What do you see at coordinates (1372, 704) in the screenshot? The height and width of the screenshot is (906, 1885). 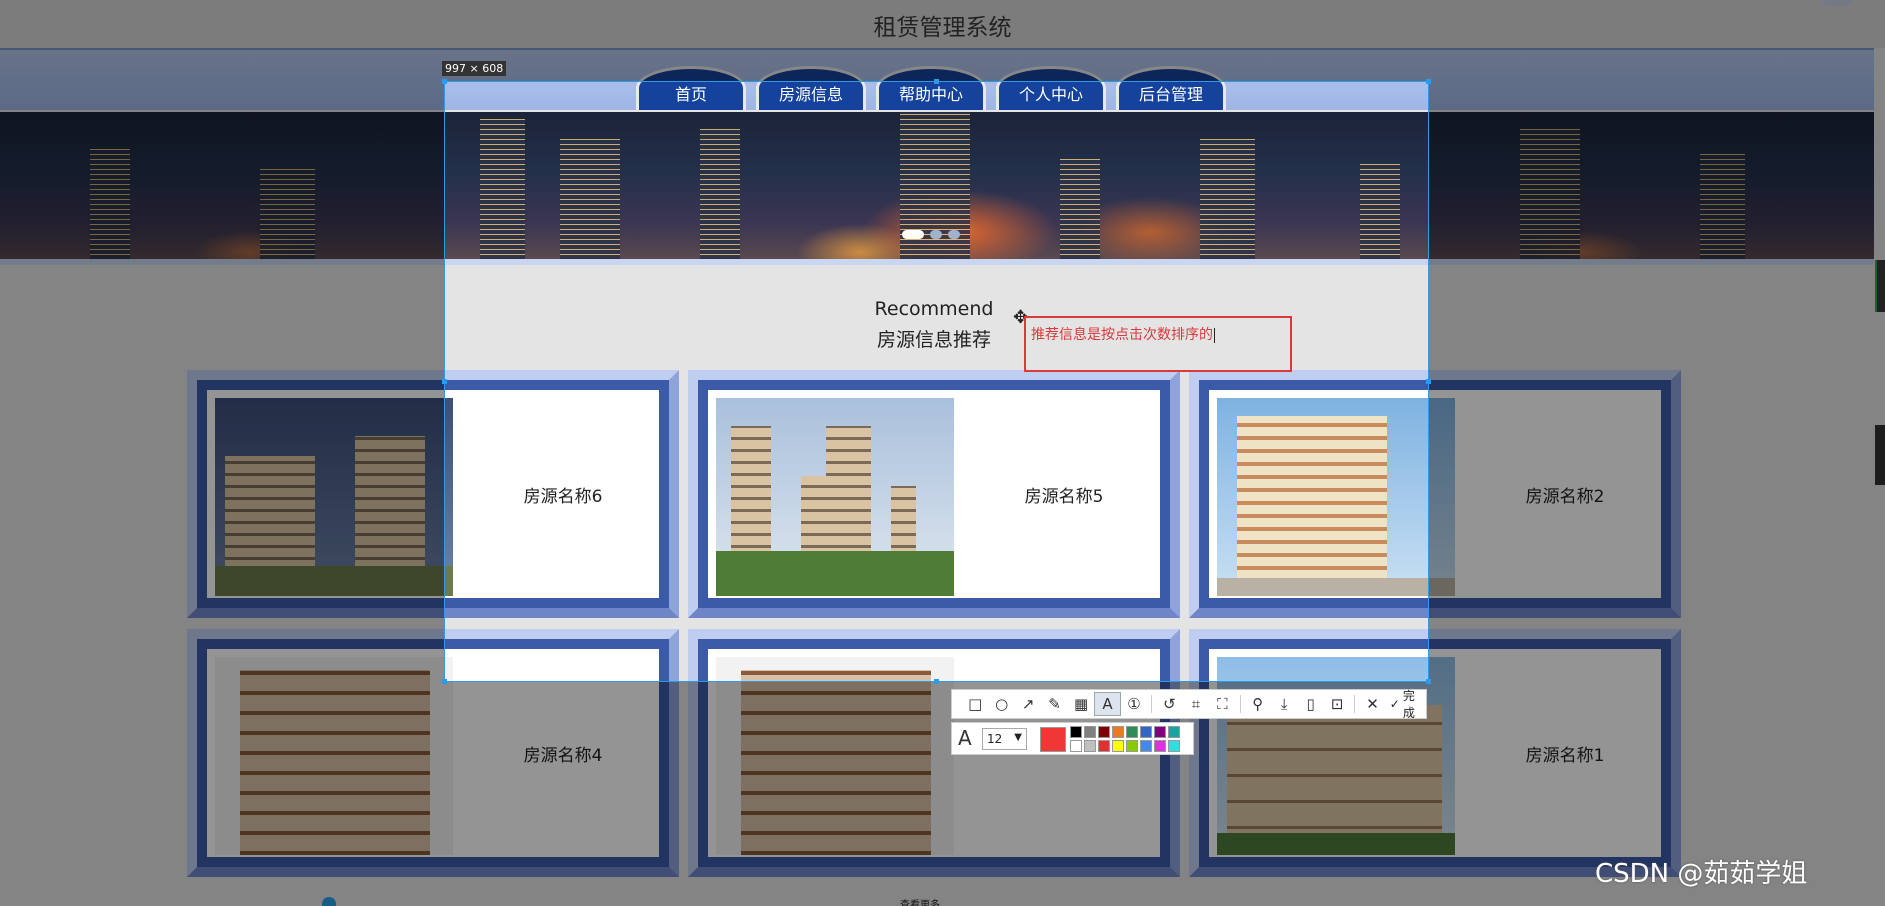 I see `close-icon: ✕` at bounding box center [1372, 704].